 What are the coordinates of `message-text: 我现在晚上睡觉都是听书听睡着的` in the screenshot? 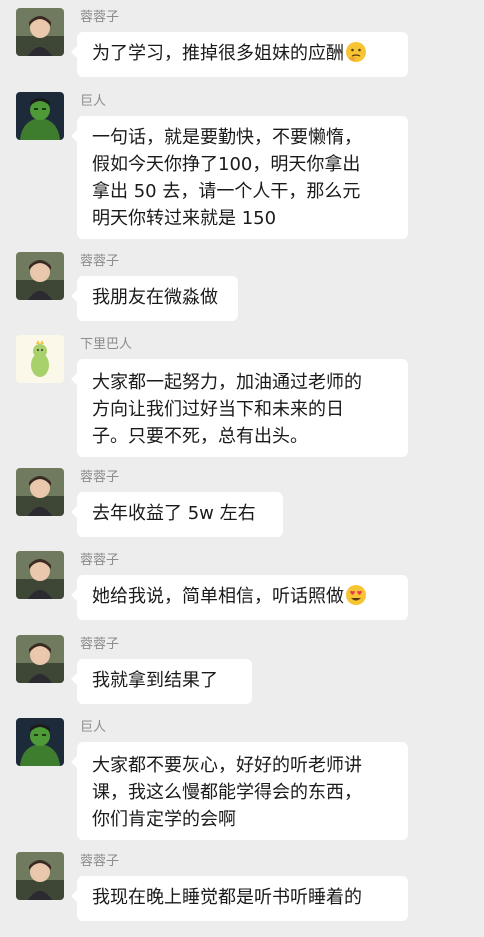 It's located at (227, 897).